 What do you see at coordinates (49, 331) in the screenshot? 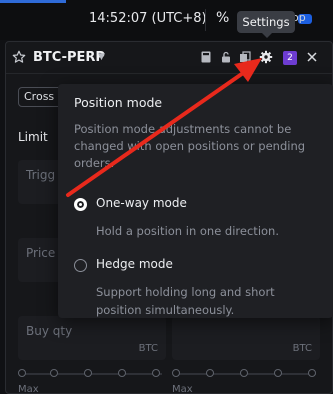
I see `buy-qty-label: Buy qty` at bounding box center [49, 331].